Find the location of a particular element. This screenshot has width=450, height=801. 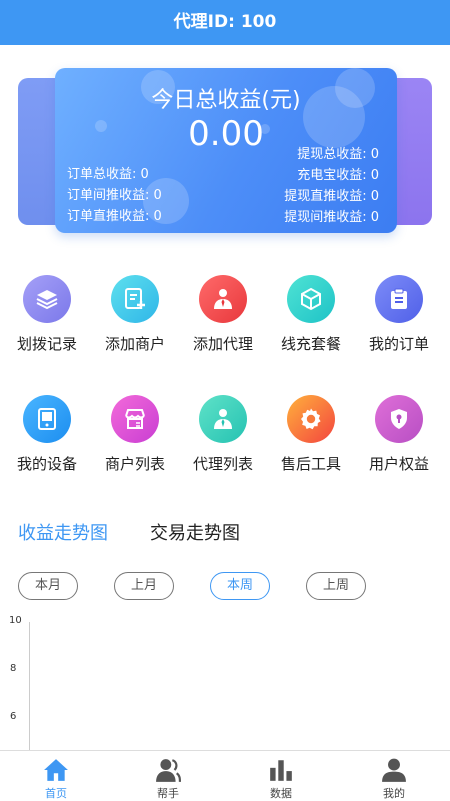

order-direct-income: 订单直推收益: 0 is located at coordinates (114, 216).